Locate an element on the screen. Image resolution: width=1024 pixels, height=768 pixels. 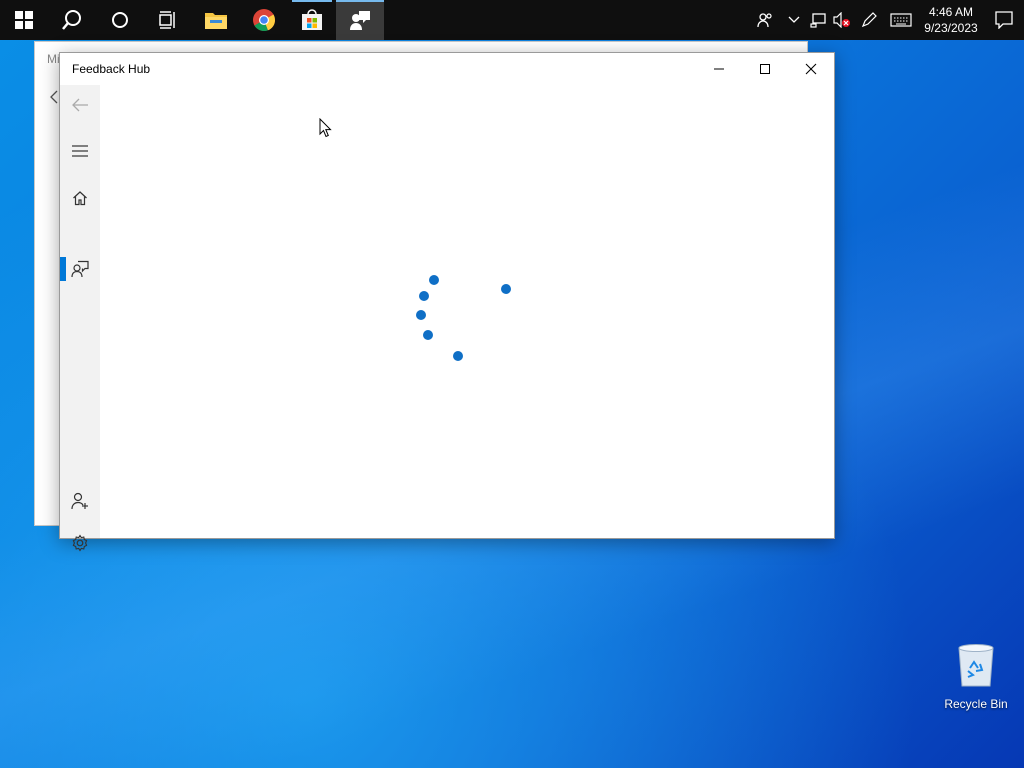
show-hidden-icons-button is located at coordinates (794, 20).